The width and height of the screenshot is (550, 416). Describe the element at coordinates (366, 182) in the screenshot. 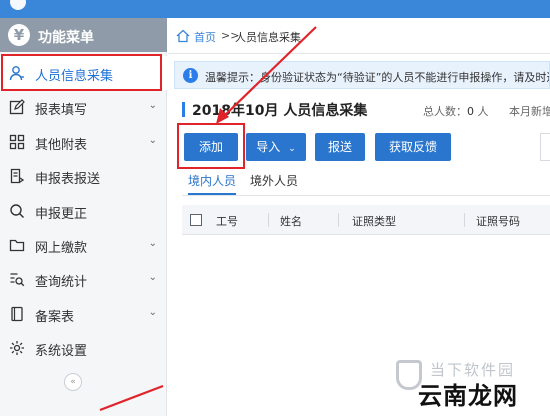

I see `tab-bar: 境内人员 境外人员` at that location.